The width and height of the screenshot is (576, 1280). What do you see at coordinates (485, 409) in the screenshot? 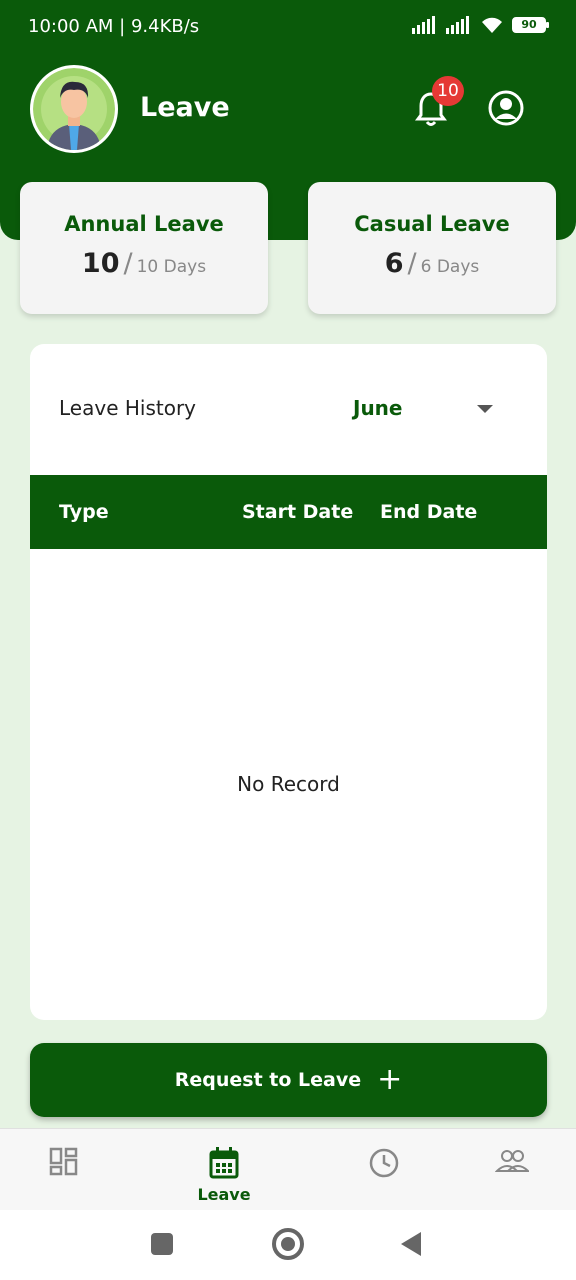
I see `dropdown-arrow-icon` at bounding box center [485, 409].